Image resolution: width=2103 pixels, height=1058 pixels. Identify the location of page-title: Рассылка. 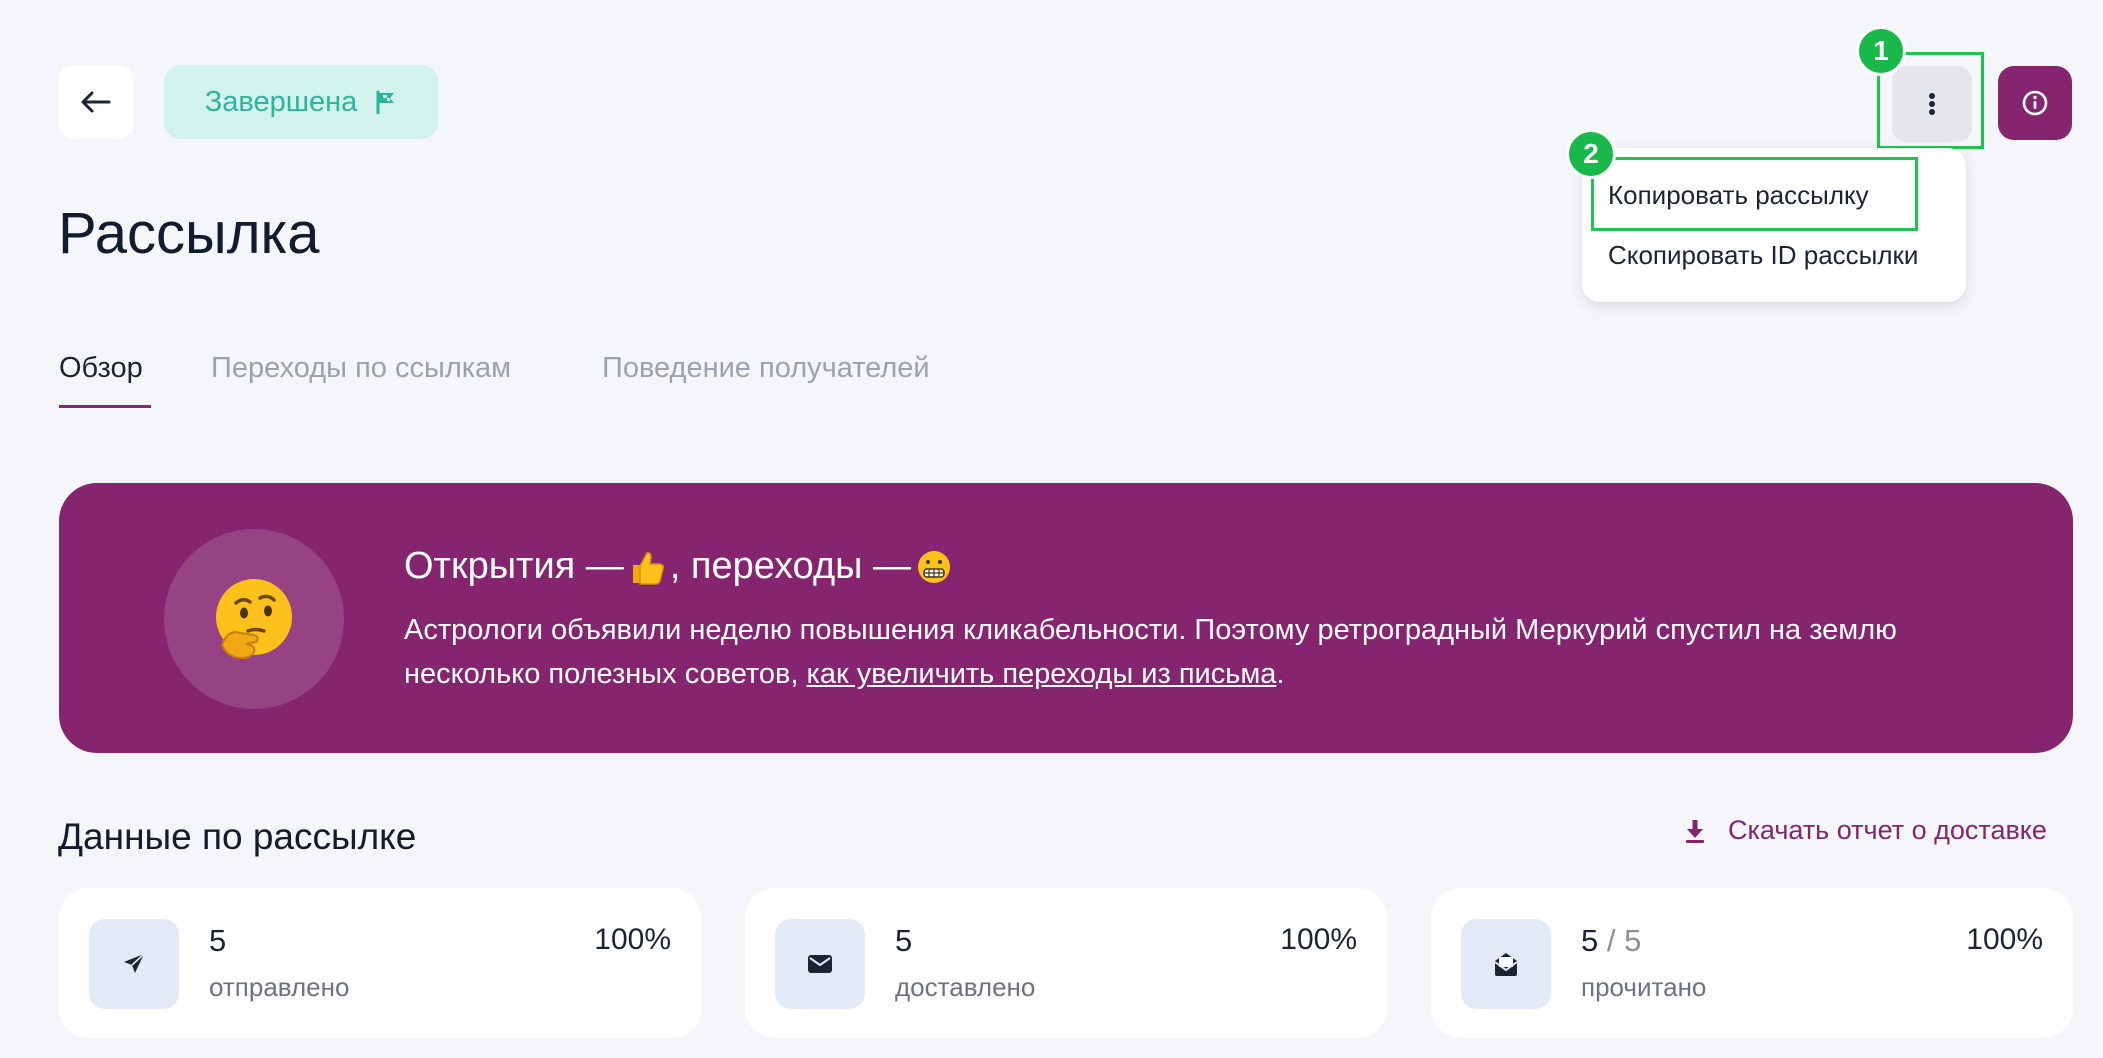
(189, 233).